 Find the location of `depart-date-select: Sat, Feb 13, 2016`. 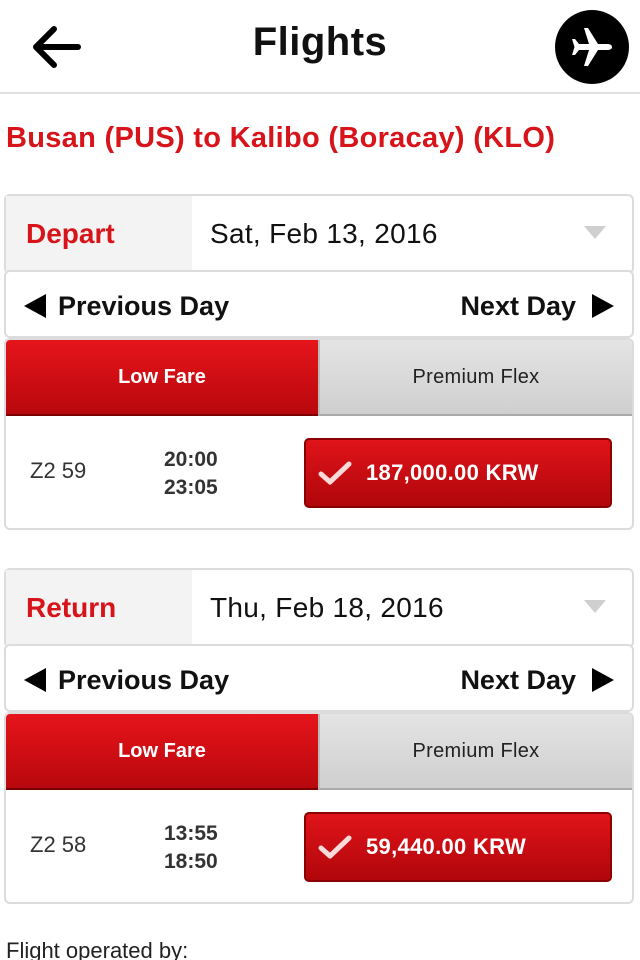

depart-date-select: Sat, Feb 13, 2016 is located at coordinates (412, 234).